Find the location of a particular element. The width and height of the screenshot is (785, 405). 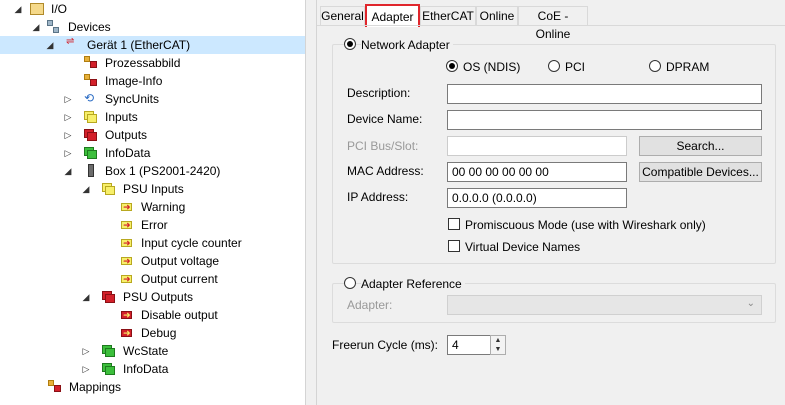

tree-item-output-voltage: ➜ Output voltage is located at coordinates (152, 261).